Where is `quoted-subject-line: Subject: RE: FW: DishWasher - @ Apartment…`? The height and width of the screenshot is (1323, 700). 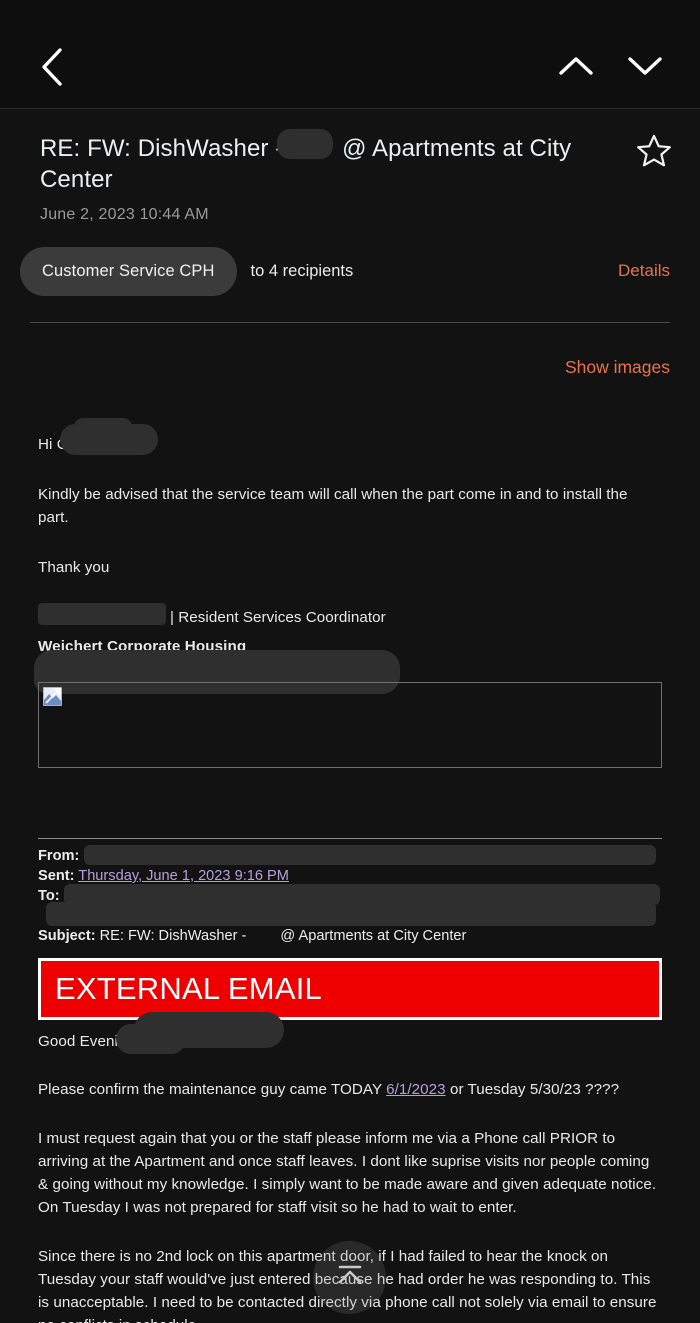 quoted-subject-line: Subject: RE: FW: DishWasher - @ Apartment… is located at coordinates (350, 936).